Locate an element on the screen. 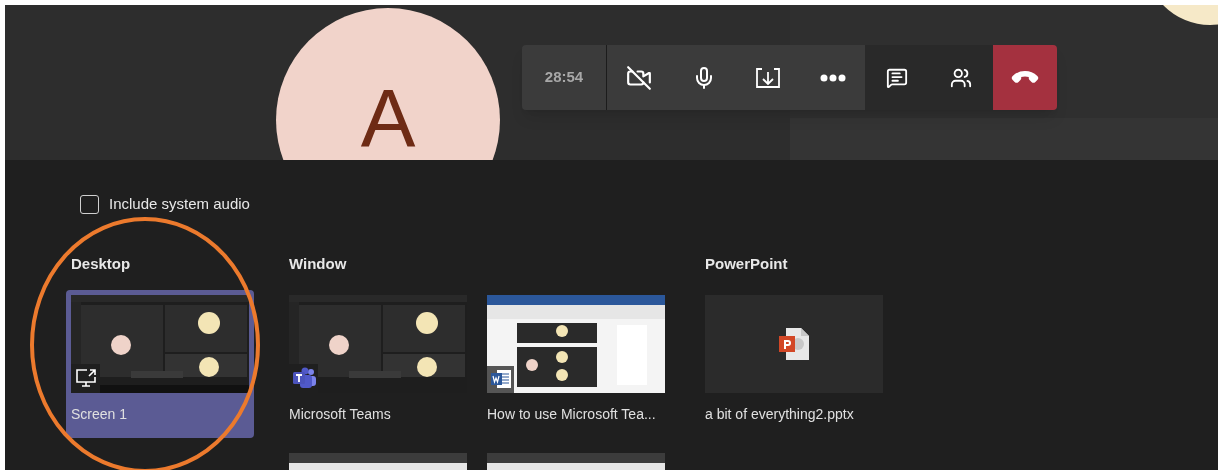 The width and height of the screenshot is (1218, 470). section-heading: Desktop is located at coordinates (101, 263).